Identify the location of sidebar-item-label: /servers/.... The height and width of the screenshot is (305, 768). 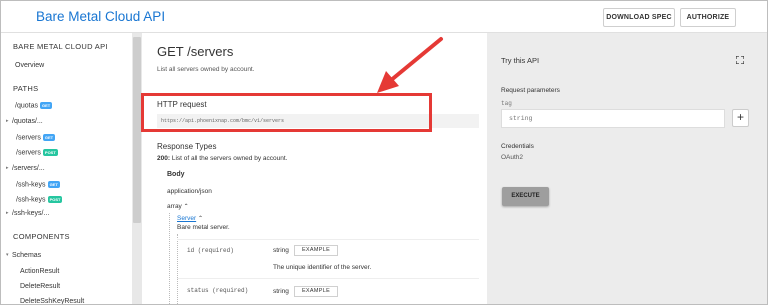
(28, 168).